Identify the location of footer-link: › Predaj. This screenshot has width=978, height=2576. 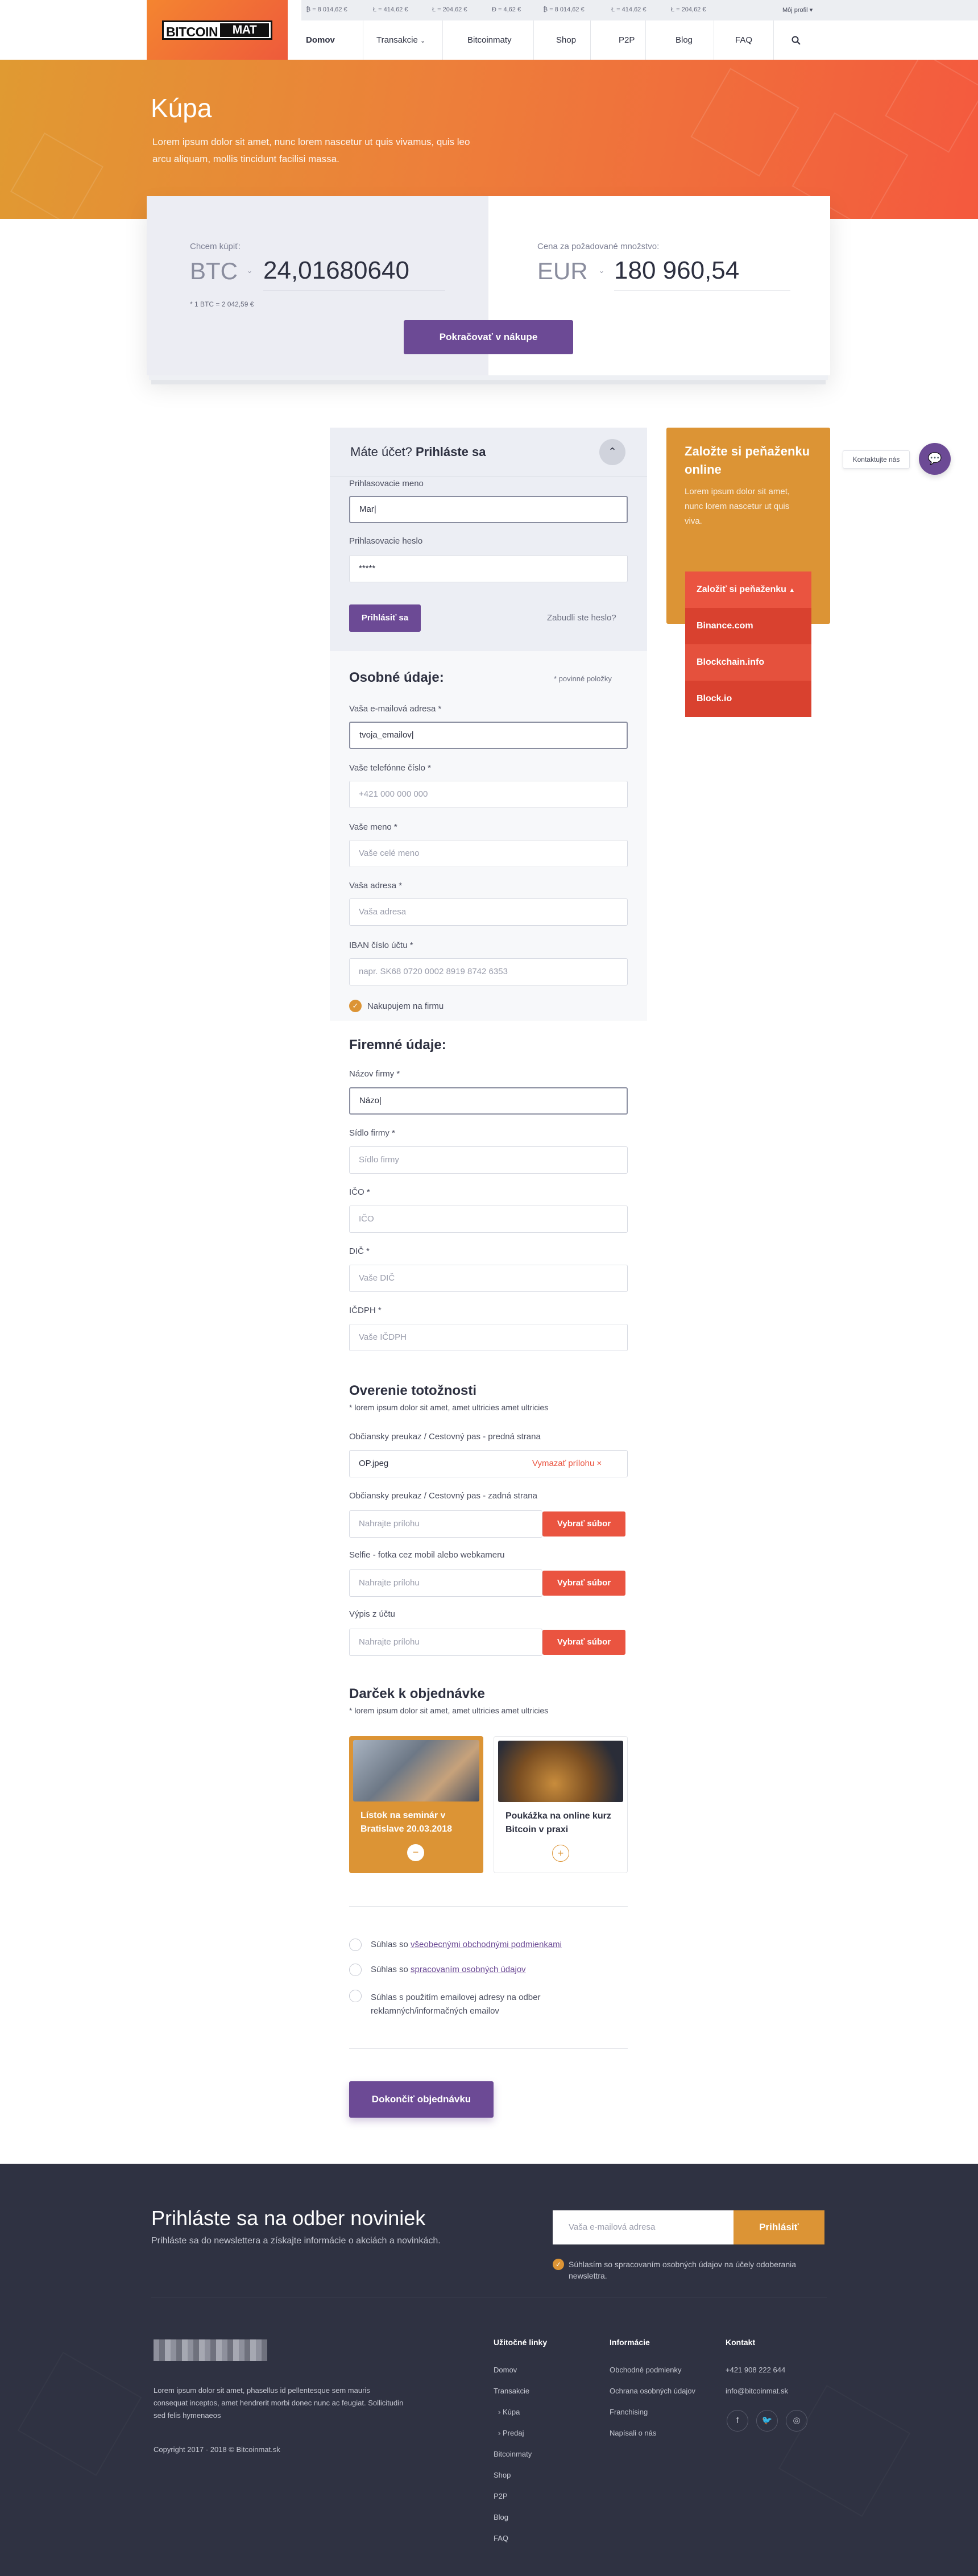
(511, 2433).